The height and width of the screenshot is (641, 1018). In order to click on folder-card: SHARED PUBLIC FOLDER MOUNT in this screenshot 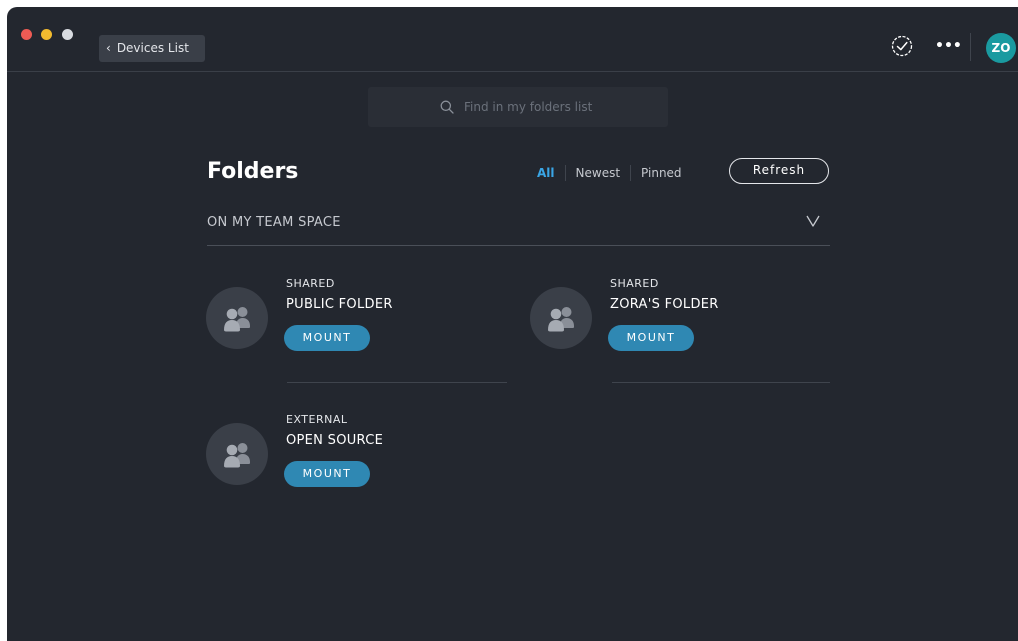, I will do `click(356, 327)`.